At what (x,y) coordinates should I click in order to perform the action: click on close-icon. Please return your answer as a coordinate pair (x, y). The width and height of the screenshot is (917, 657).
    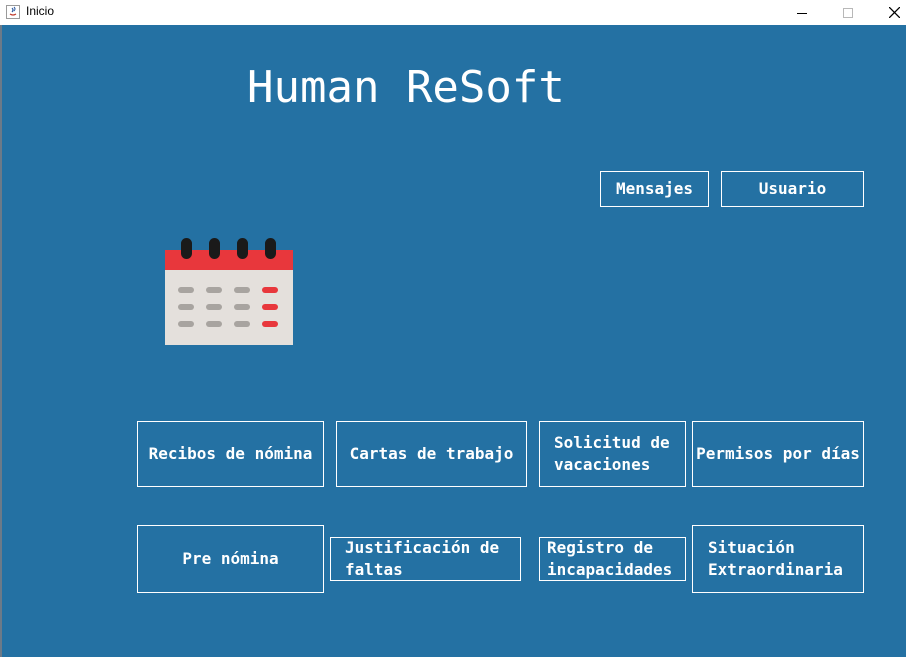
    Looking at the image, I should click on (894, 12).